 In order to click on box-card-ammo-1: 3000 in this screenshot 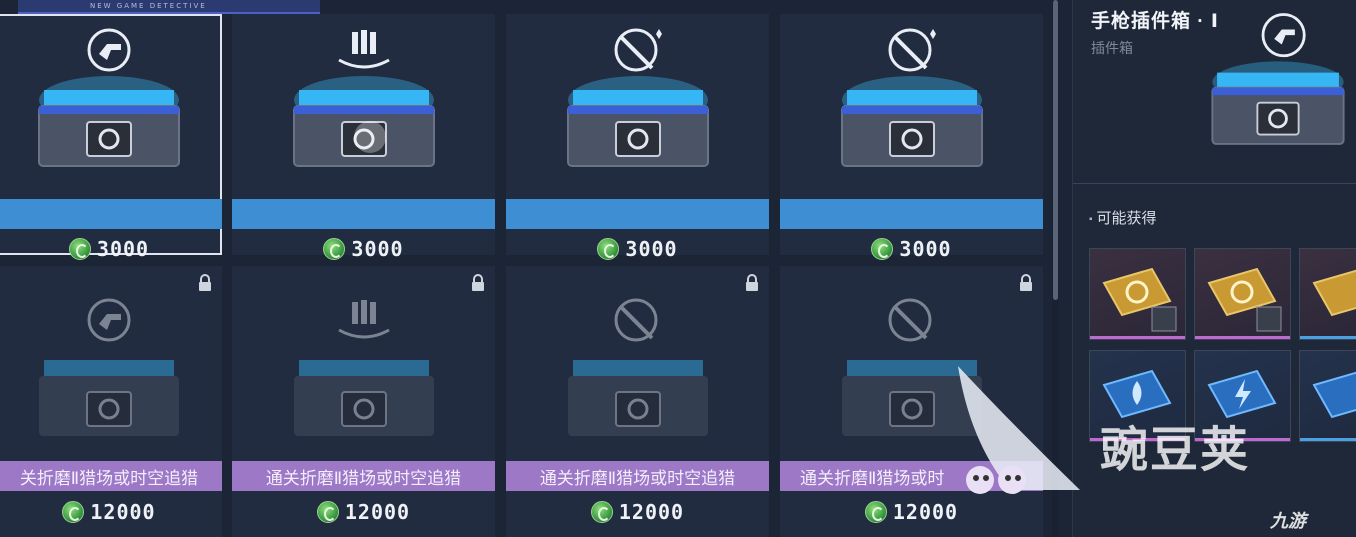, I will do `click(363, 137)`.